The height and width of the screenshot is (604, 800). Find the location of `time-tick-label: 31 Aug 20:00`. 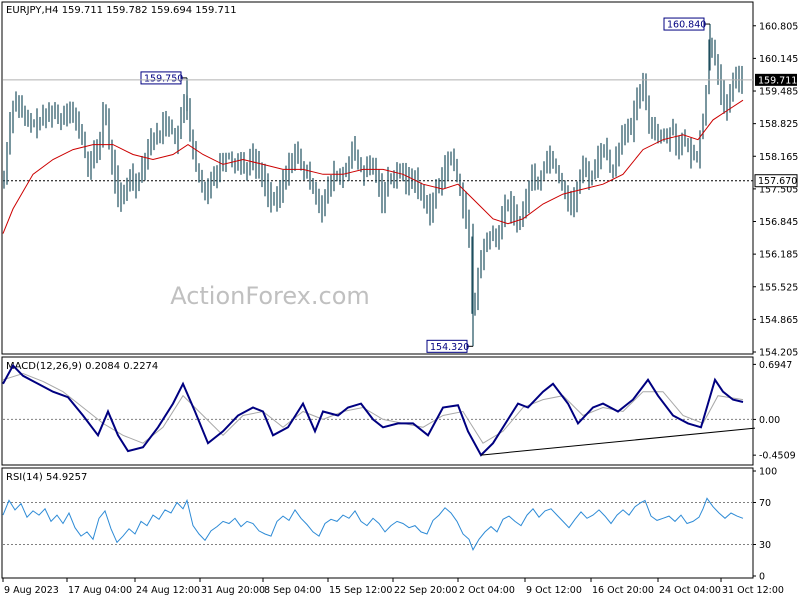

time-tick-label: 31 Aug 20:00 is located at coordinates (233, 590).